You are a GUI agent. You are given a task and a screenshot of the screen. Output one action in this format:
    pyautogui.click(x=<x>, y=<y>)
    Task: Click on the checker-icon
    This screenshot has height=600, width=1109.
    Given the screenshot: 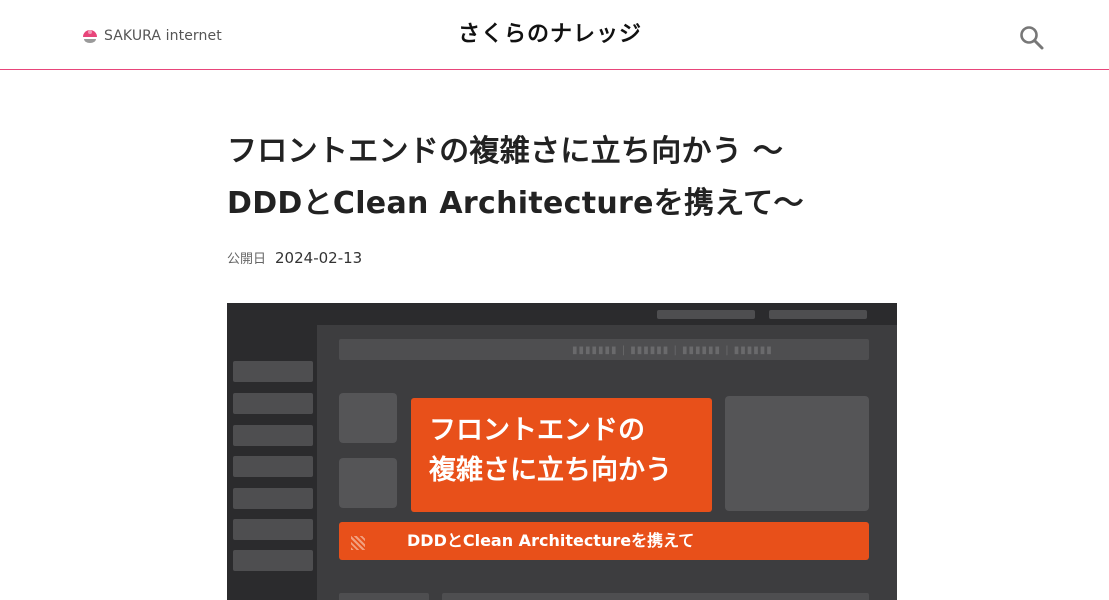 What is the action you would take?
    pyautogui.click(x=358, y=543)
    